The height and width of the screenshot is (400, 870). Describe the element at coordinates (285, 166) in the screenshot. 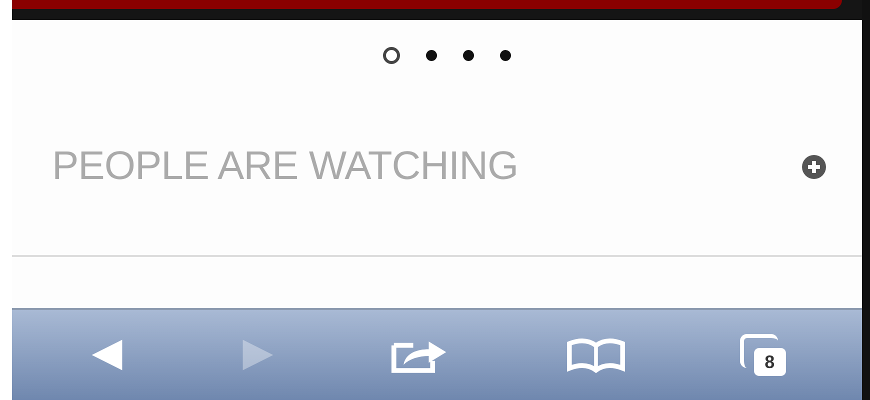

I see `section-title: PEOPLE ARE WATCHING` at that location.